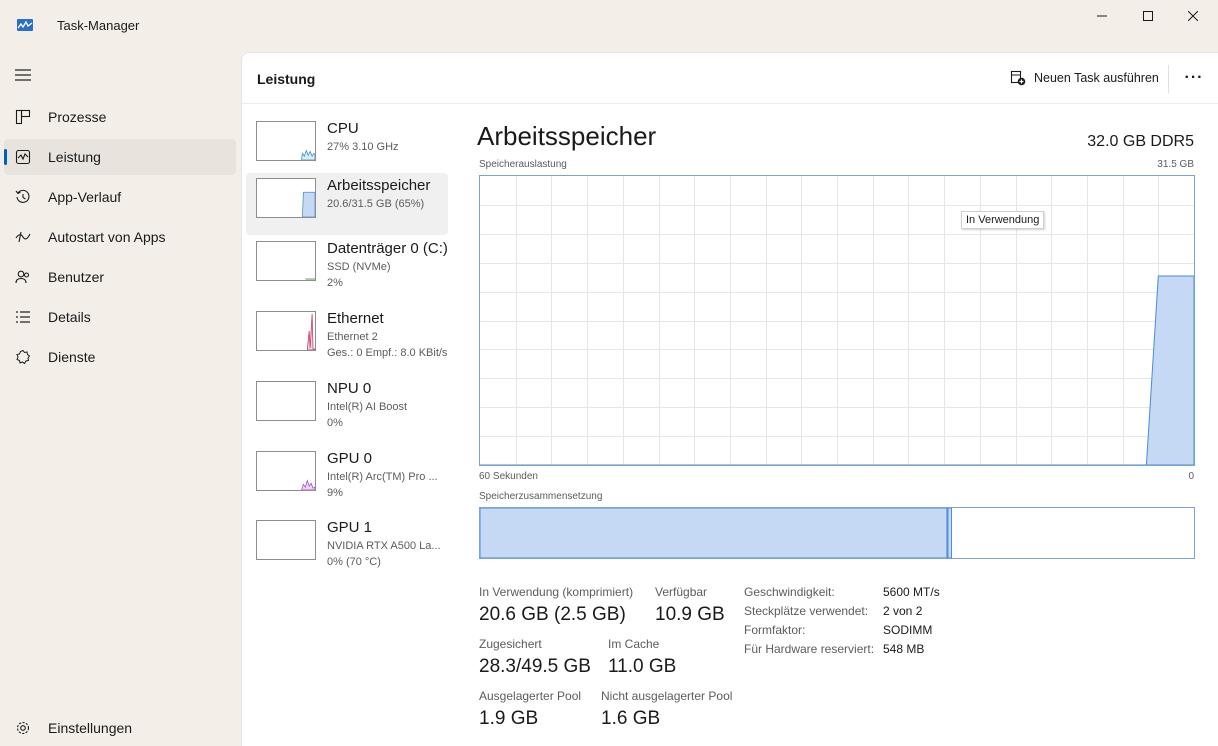  What do you see at coordinates (120, 317) in the screenshot?
I see `sidebar-item-details: Details` at bounding box center [120, 317].